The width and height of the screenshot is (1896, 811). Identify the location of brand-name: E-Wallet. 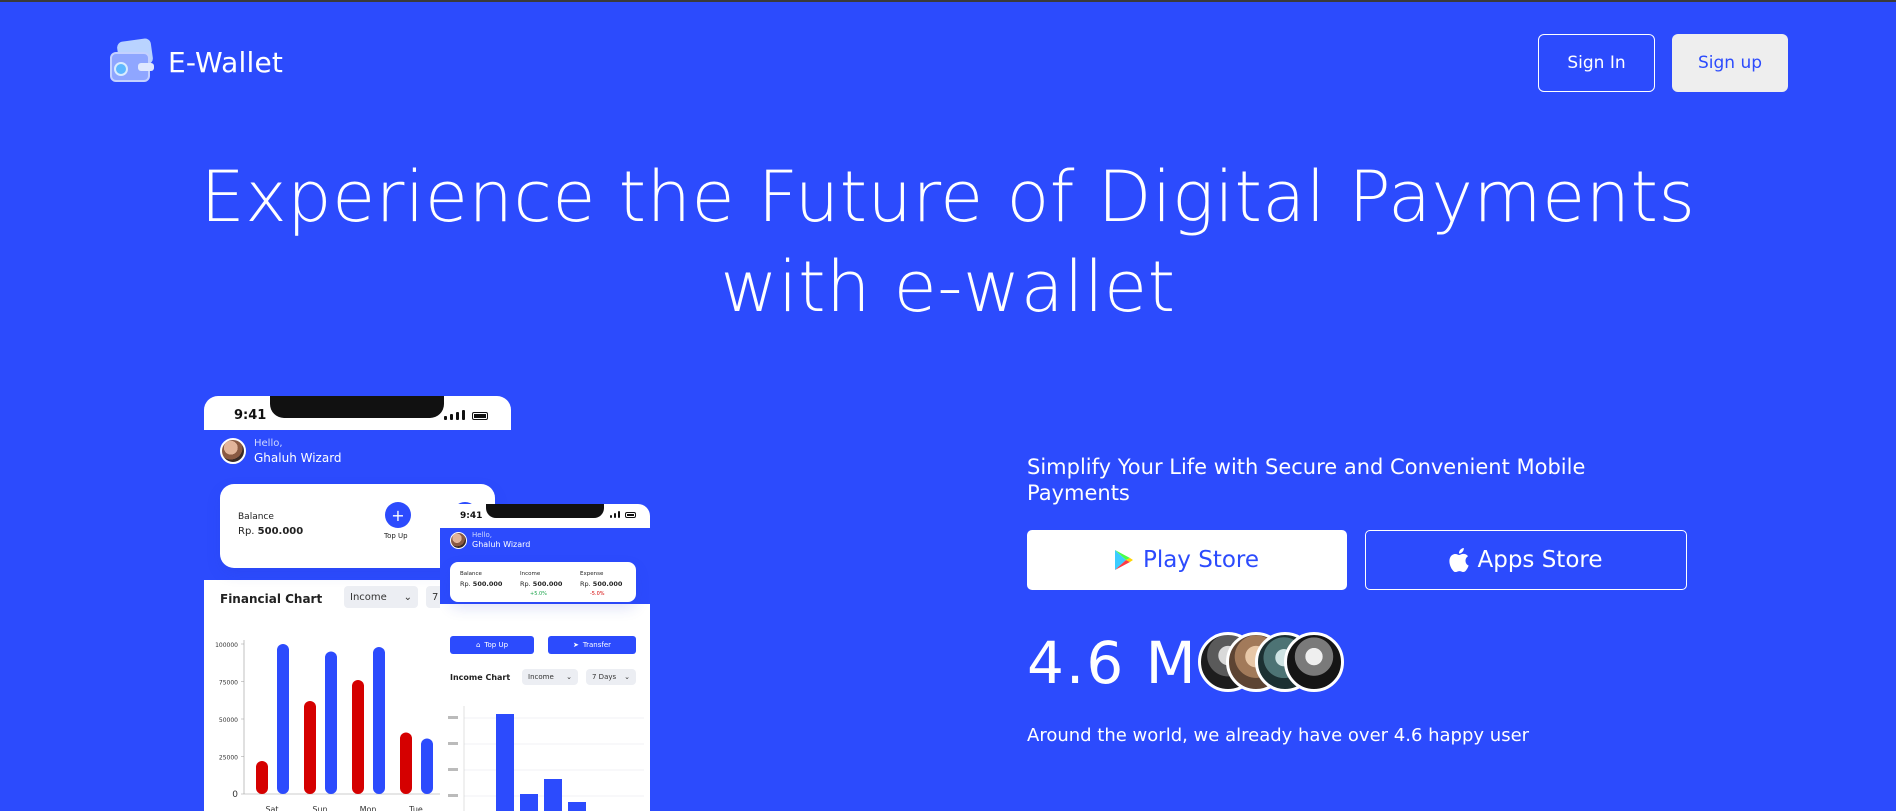
(226, 62).